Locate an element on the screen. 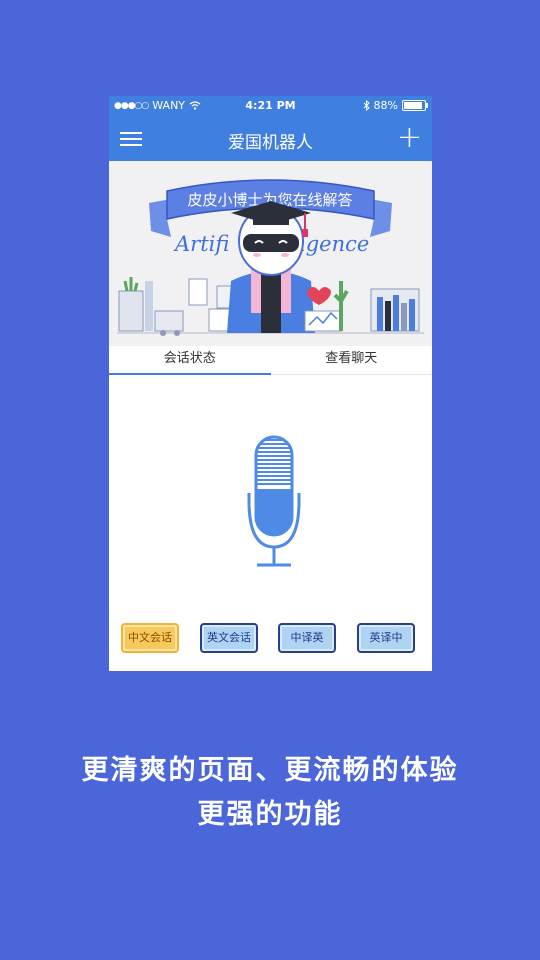 This screenshot has width=540, height=960. promo-caption-line2: 更强的功能 is located at coordinates (270, 814).